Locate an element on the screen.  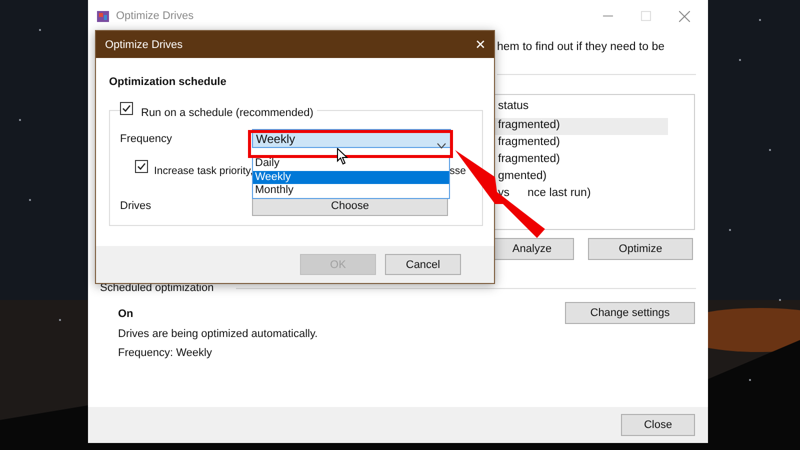
checkbox-label: Increase task priority, is located at coordinates (204, 170).